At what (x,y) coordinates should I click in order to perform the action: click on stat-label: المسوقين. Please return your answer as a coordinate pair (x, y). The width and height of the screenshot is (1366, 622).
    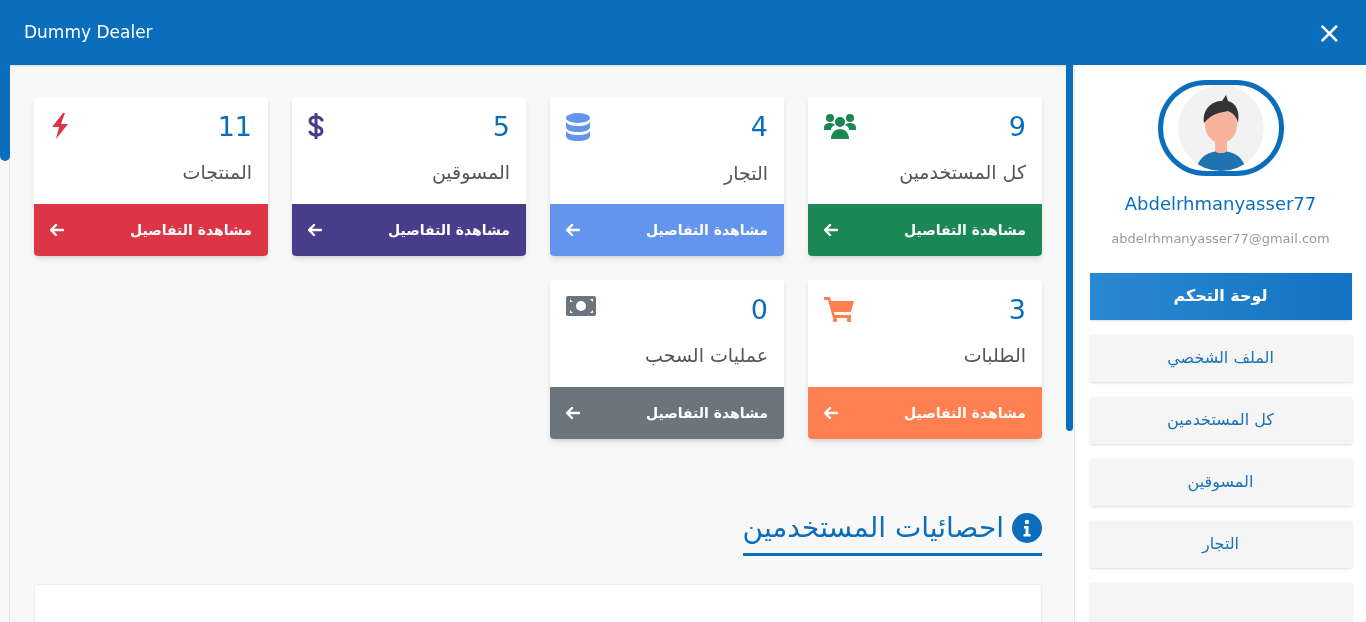
    Looking at the image, I should click on (470, 173).